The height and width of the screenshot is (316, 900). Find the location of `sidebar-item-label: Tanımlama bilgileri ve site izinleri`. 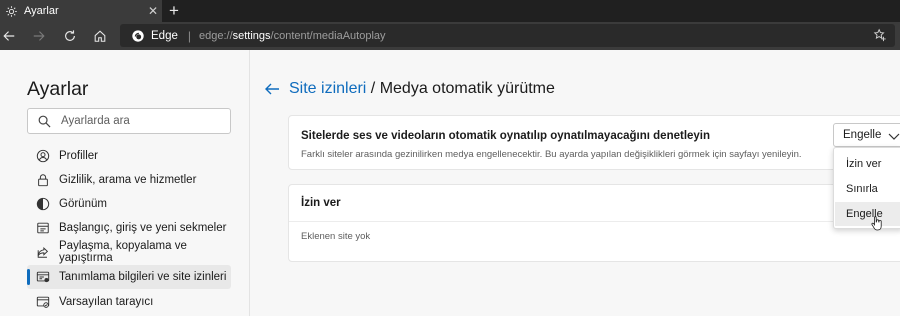

sidebar-item-label: Tanımlama bilgileri ve site izinleri is located at coordinates (143, 277).